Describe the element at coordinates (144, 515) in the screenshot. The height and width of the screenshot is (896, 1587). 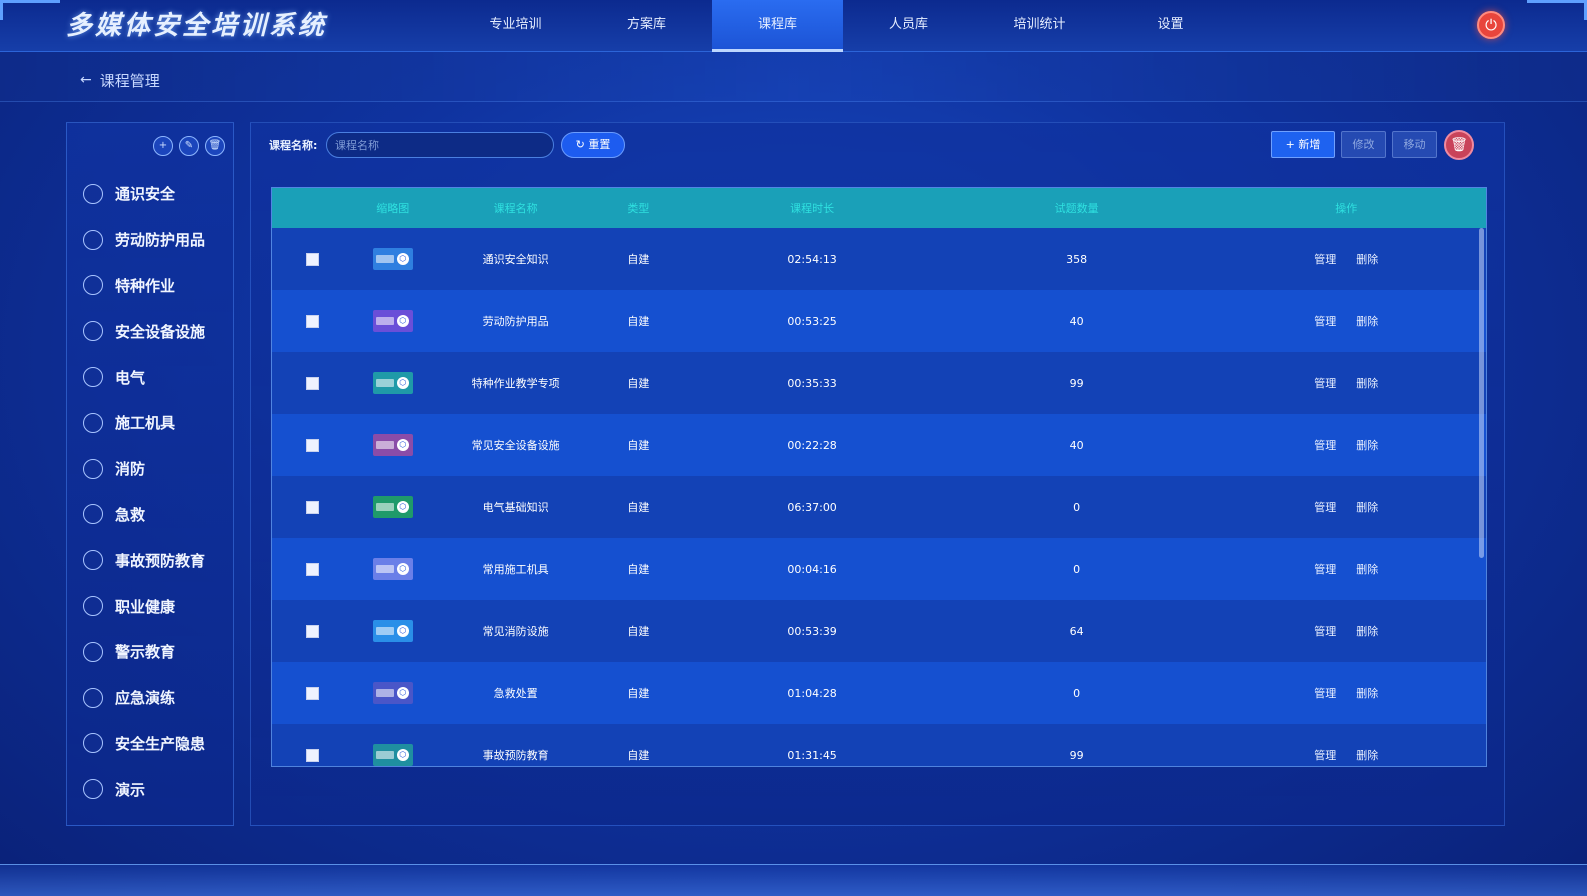
I see `category-item: 急救` at that location.